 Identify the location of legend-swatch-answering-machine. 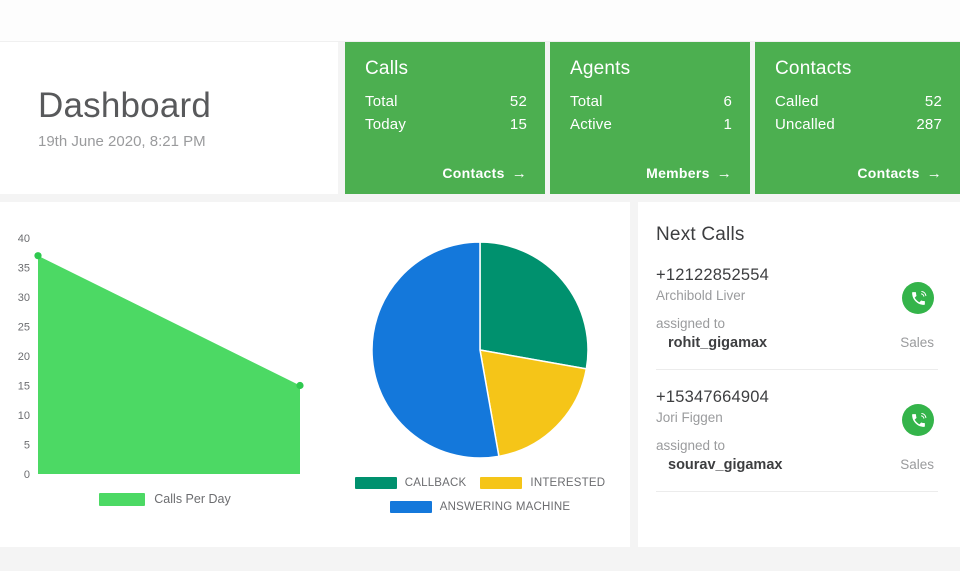
(410, 507).